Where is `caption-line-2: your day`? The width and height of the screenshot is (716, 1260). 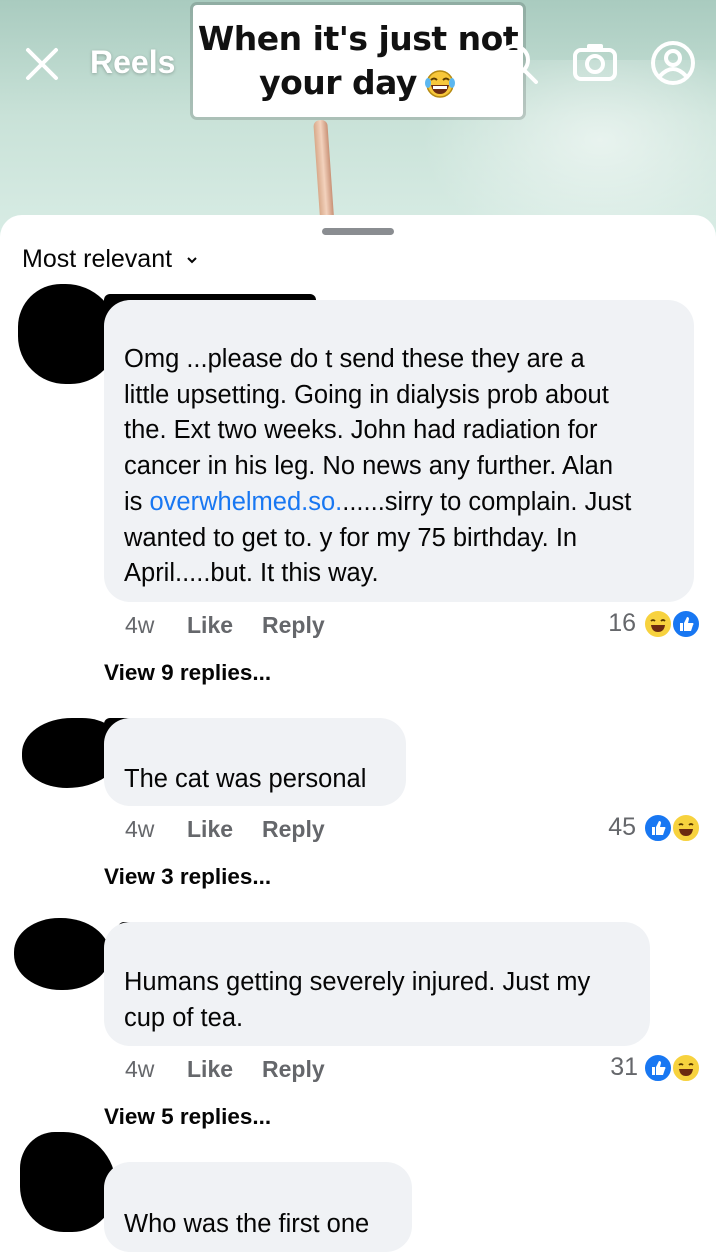
caption-line-2: your day is located at coordinates (358, 83).